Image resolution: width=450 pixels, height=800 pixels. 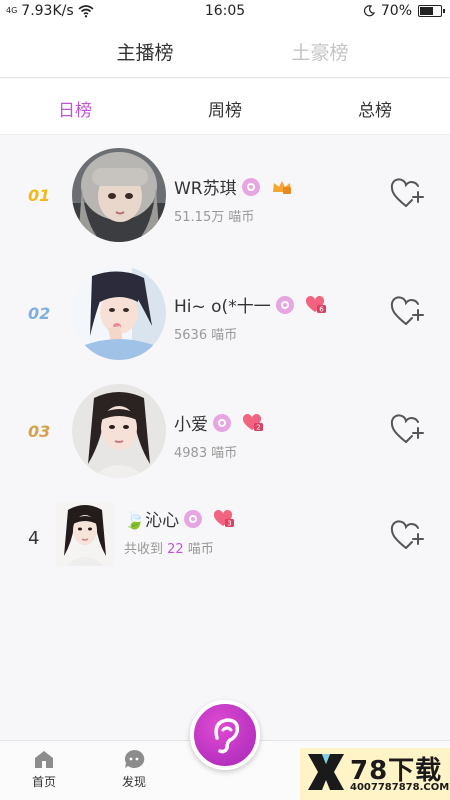 I want to click on rank-number: 01, so click(x=39, y=195).